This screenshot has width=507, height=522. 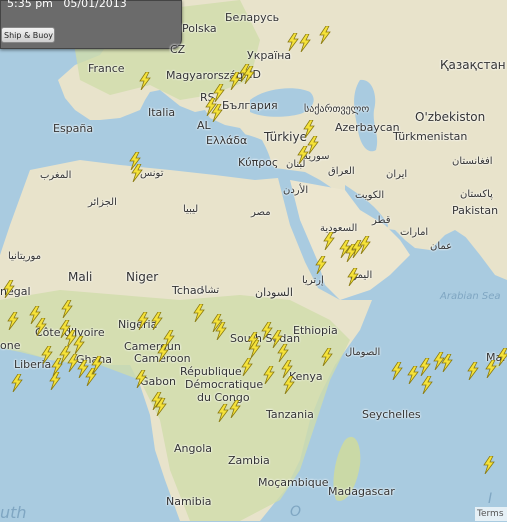 I want to click on country-label: Madagascar, so click(x=361, y=491).